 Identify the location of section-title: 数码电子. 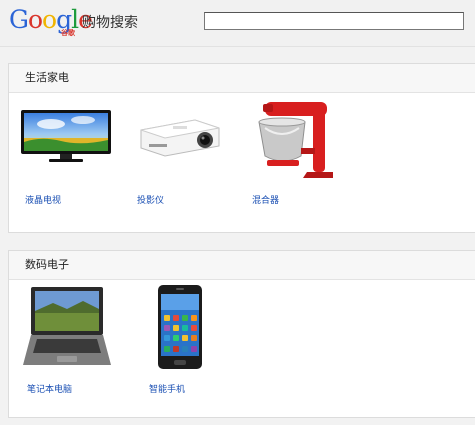
(242, 265).